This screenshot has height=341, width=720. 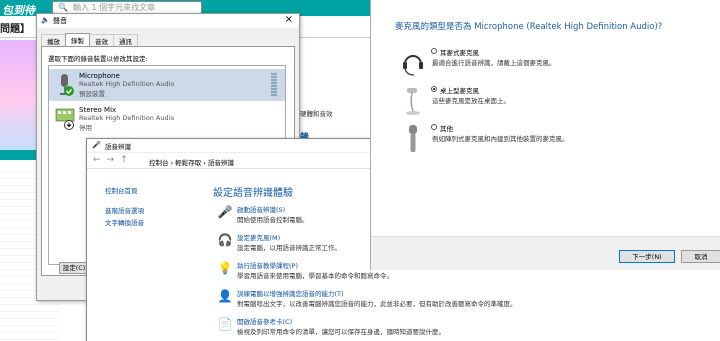 I want to click on item-description: 設定電腦，以用語音辨識正常工作。, so click(x=289, y=248).